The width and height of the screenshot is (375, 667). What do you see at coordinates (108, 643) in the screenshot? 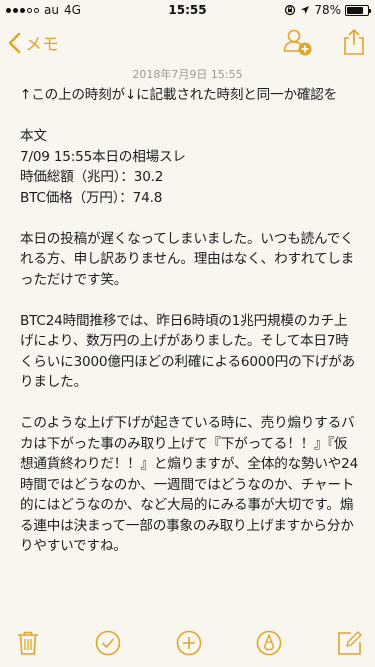
I see `checklist-icon` at bounding box center [108, 643].